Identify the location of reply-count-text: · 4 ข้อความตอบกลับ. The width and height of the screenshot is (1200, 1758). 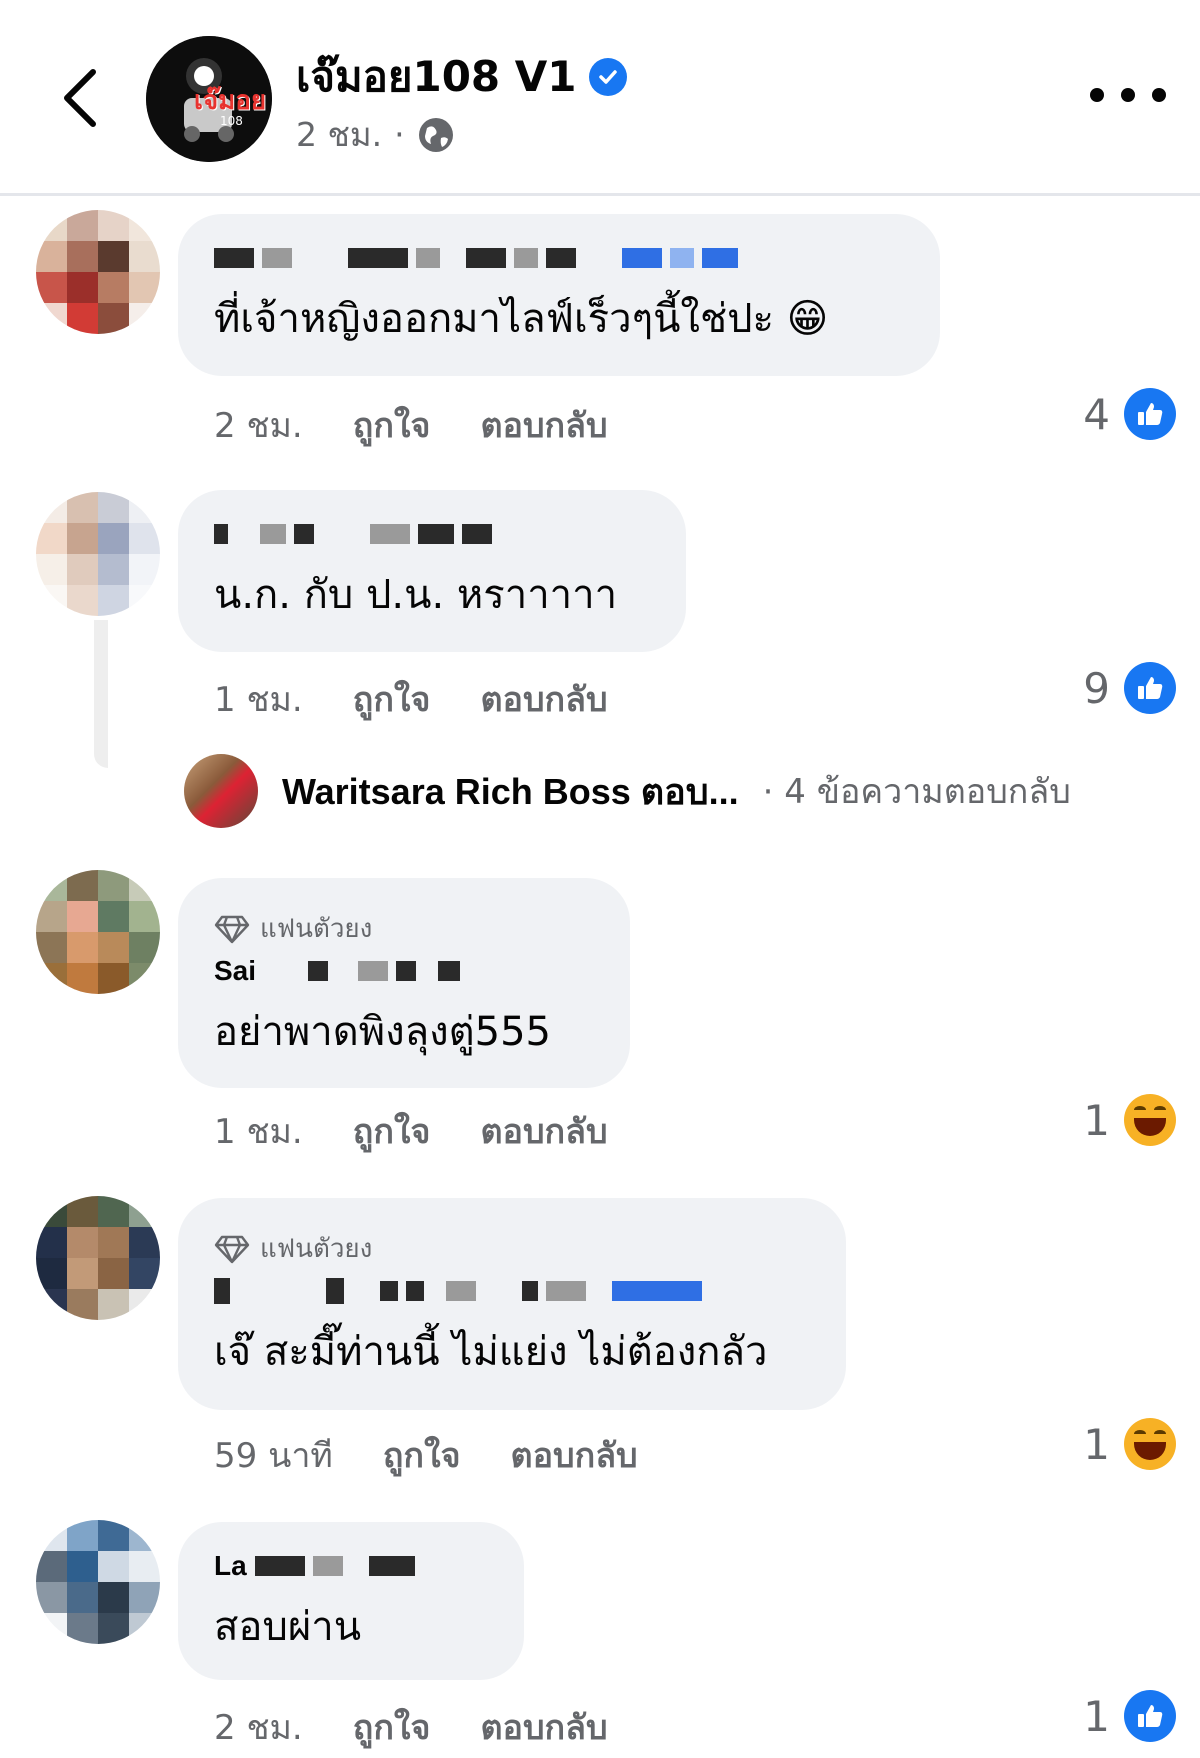
(916, 792).